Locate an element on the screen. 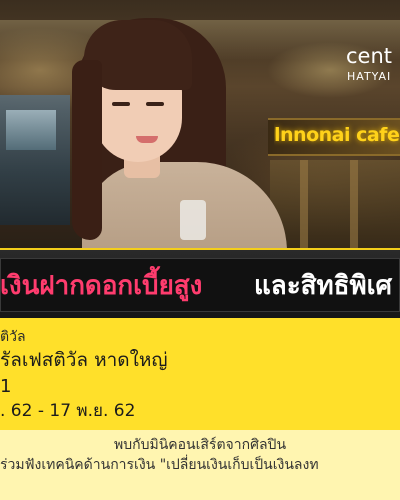 This screenshot has height=500, width=400. store-front is located at coordinates (335, 204).